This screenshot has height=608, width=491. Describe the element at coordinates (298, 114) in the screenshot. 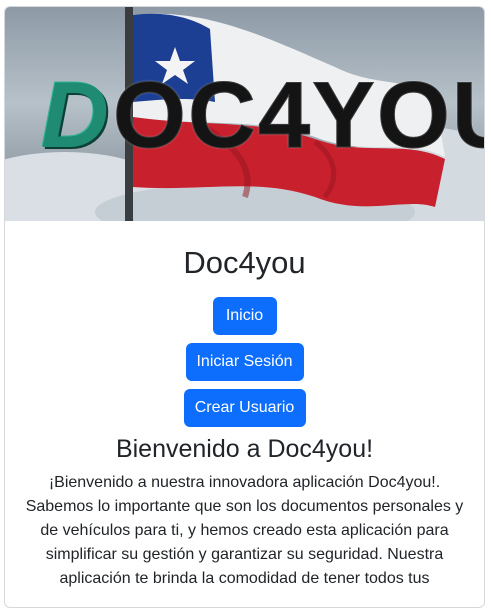

I see `logo-text: OC4YOU` at that location.